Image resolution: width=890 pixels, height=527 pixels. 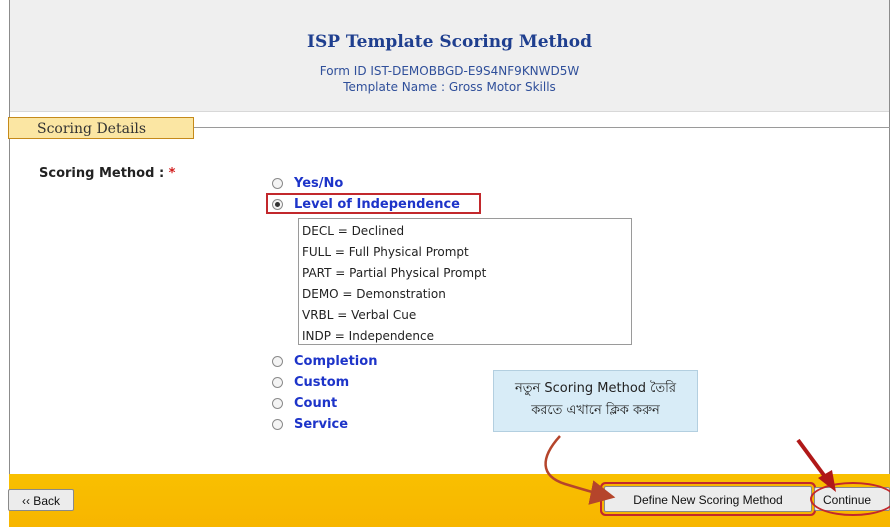 What do you see at coordinates (359, 315) in the screenshot?
I see `level-item: VRBL = Verbal Cue` at bounding box center [359, 315].